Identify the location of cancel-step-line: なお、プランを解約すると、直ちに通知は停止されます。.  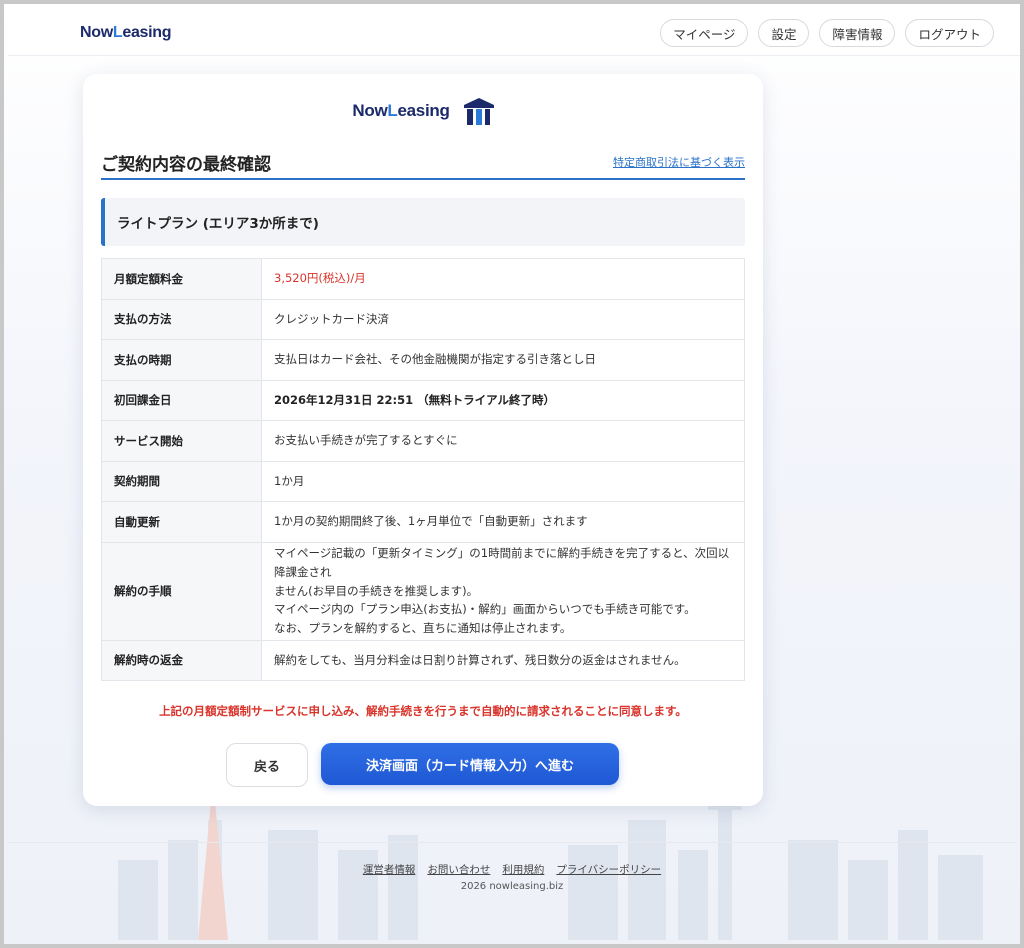
(423, 628).